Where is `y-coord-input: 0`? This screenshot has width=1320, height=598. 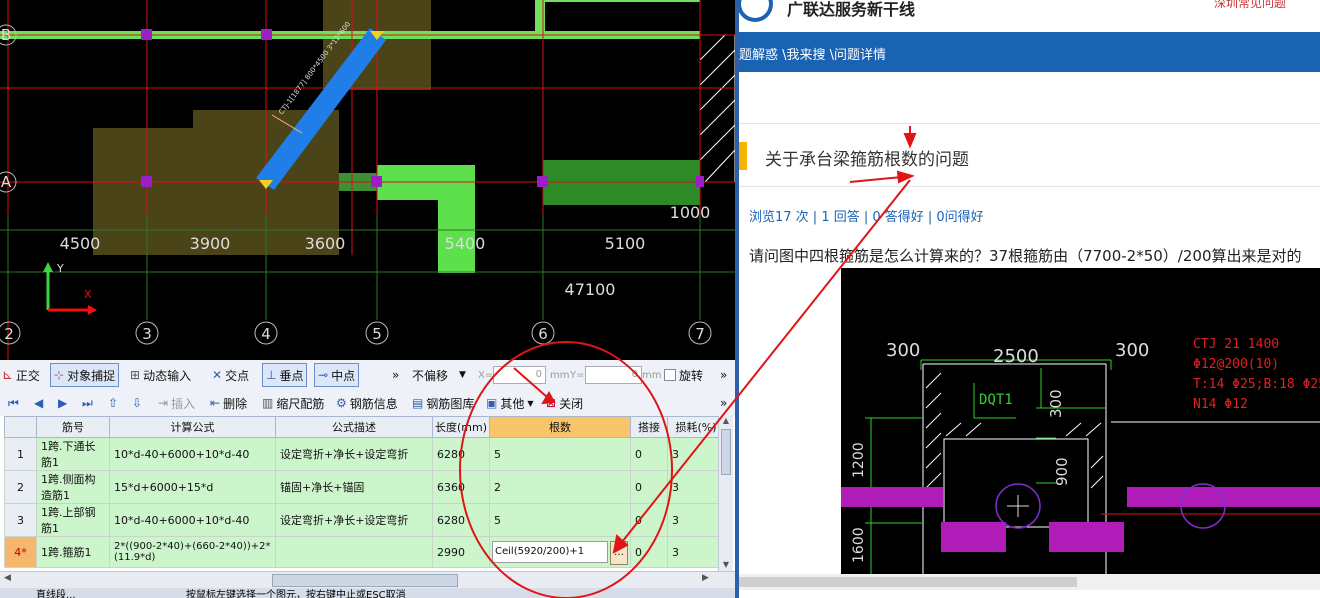 y-coord-input: 0 is located at coordinates (613, 375).